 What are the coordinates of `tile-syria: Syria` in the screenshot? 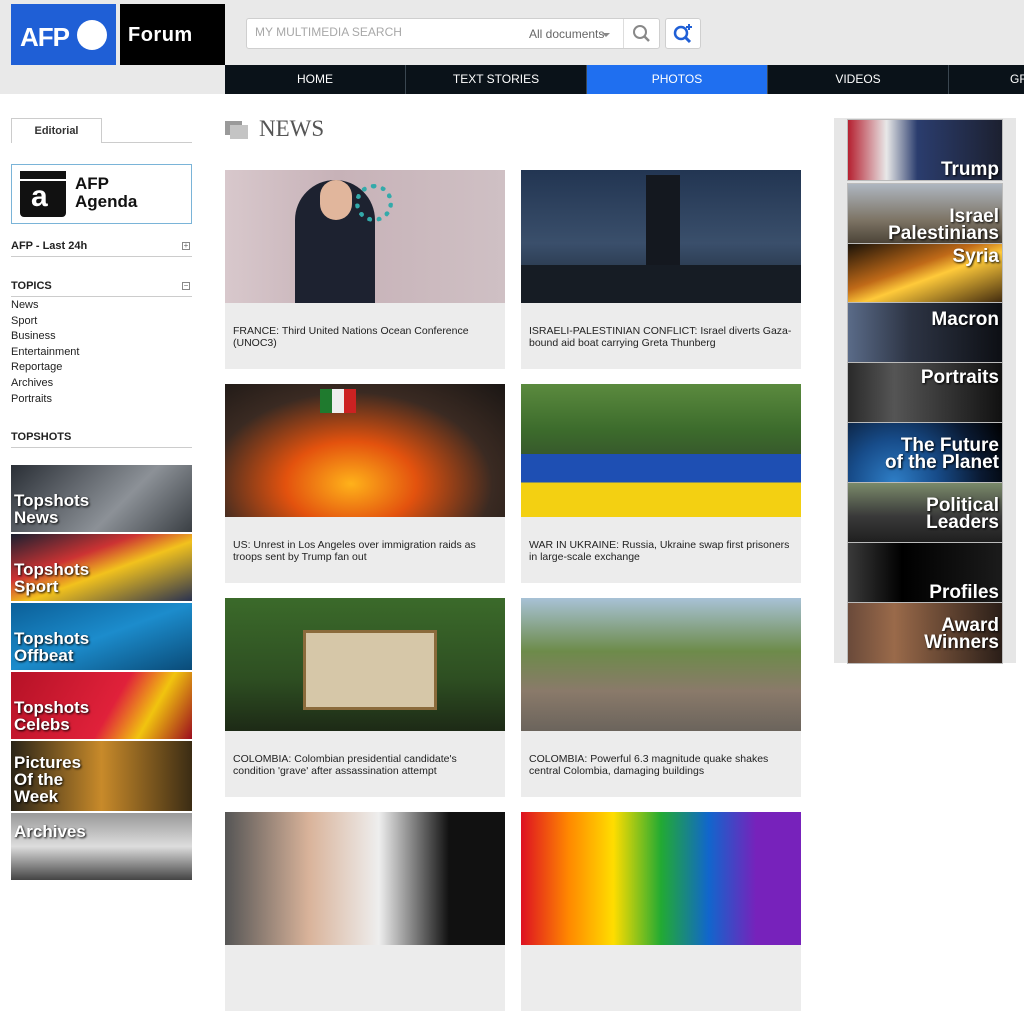 It's located at (925, 274).